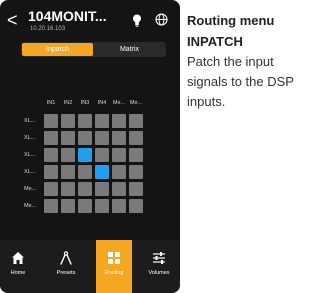 This screenshot has width=320, height=293. What do you see at coordinates (137, 20) in the screenshot?
I see `lightbulb-icon` at bounding box center [137, 20].